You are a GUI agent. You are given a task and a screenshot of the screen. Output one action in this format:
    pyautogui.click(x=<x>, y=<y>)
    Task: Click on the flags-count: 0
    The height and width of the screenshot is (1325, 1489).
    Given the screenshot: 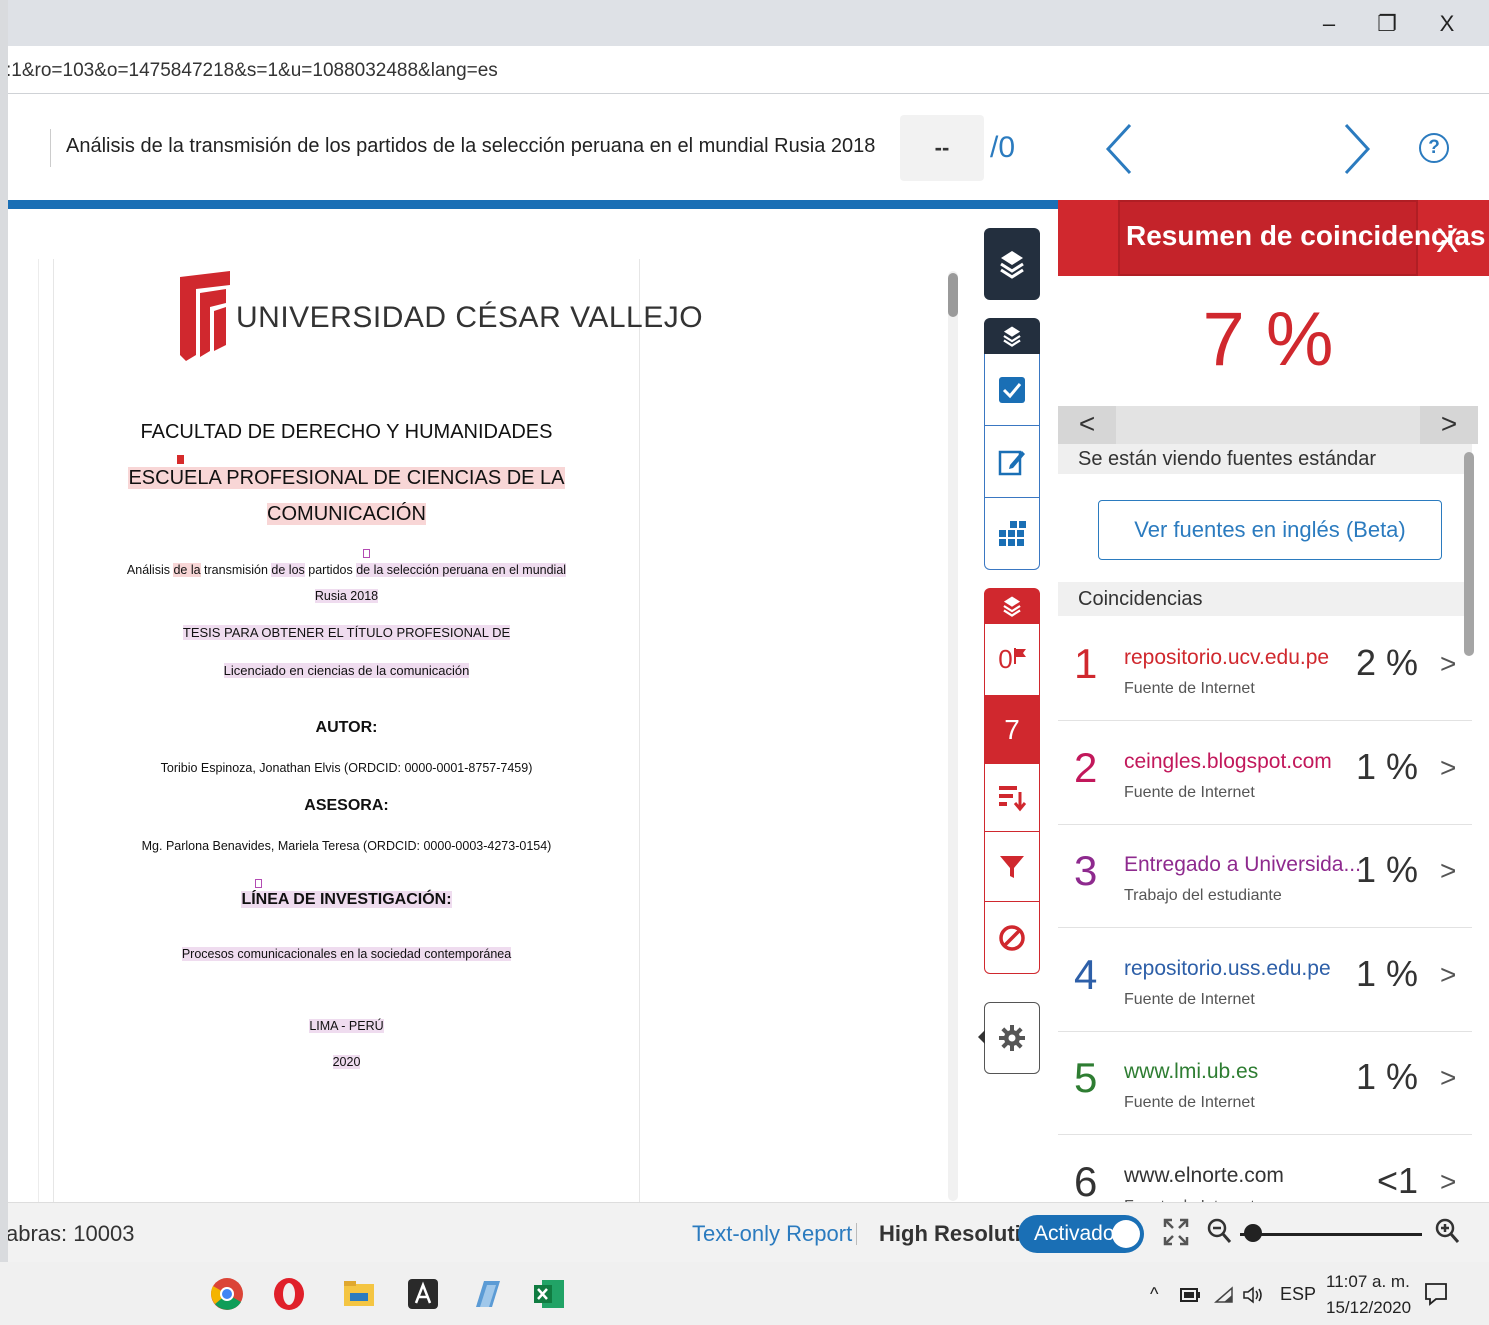 What is the action you would take?
    pyautogui.click(x=1005, y=659)
    